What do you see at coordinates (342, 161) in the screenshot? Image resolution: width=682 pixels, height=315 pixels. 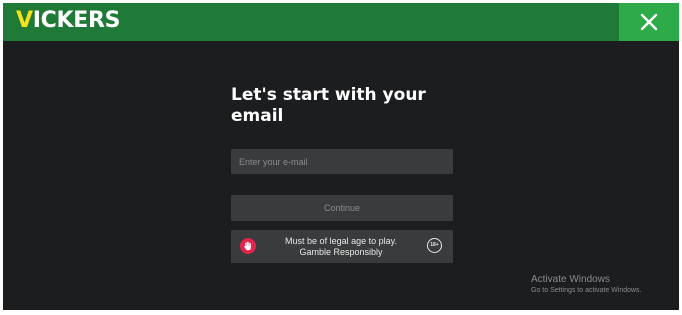 I see `email-field` at bounding box center [342, 161].